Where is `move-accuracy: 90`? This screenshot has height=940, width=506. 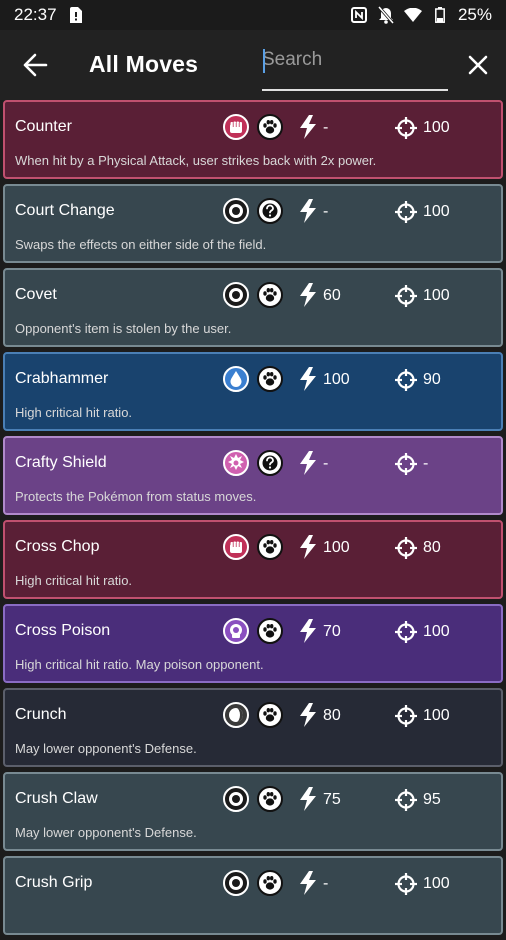
move-accuracy: 90 is located at coordinates (432, 379).